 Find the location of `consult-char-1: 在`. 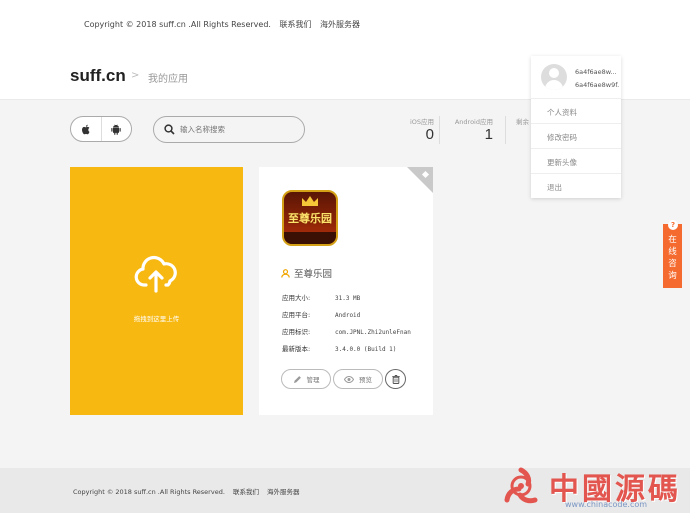

consult-char-1: 在 is located at coordinates (672, 240).